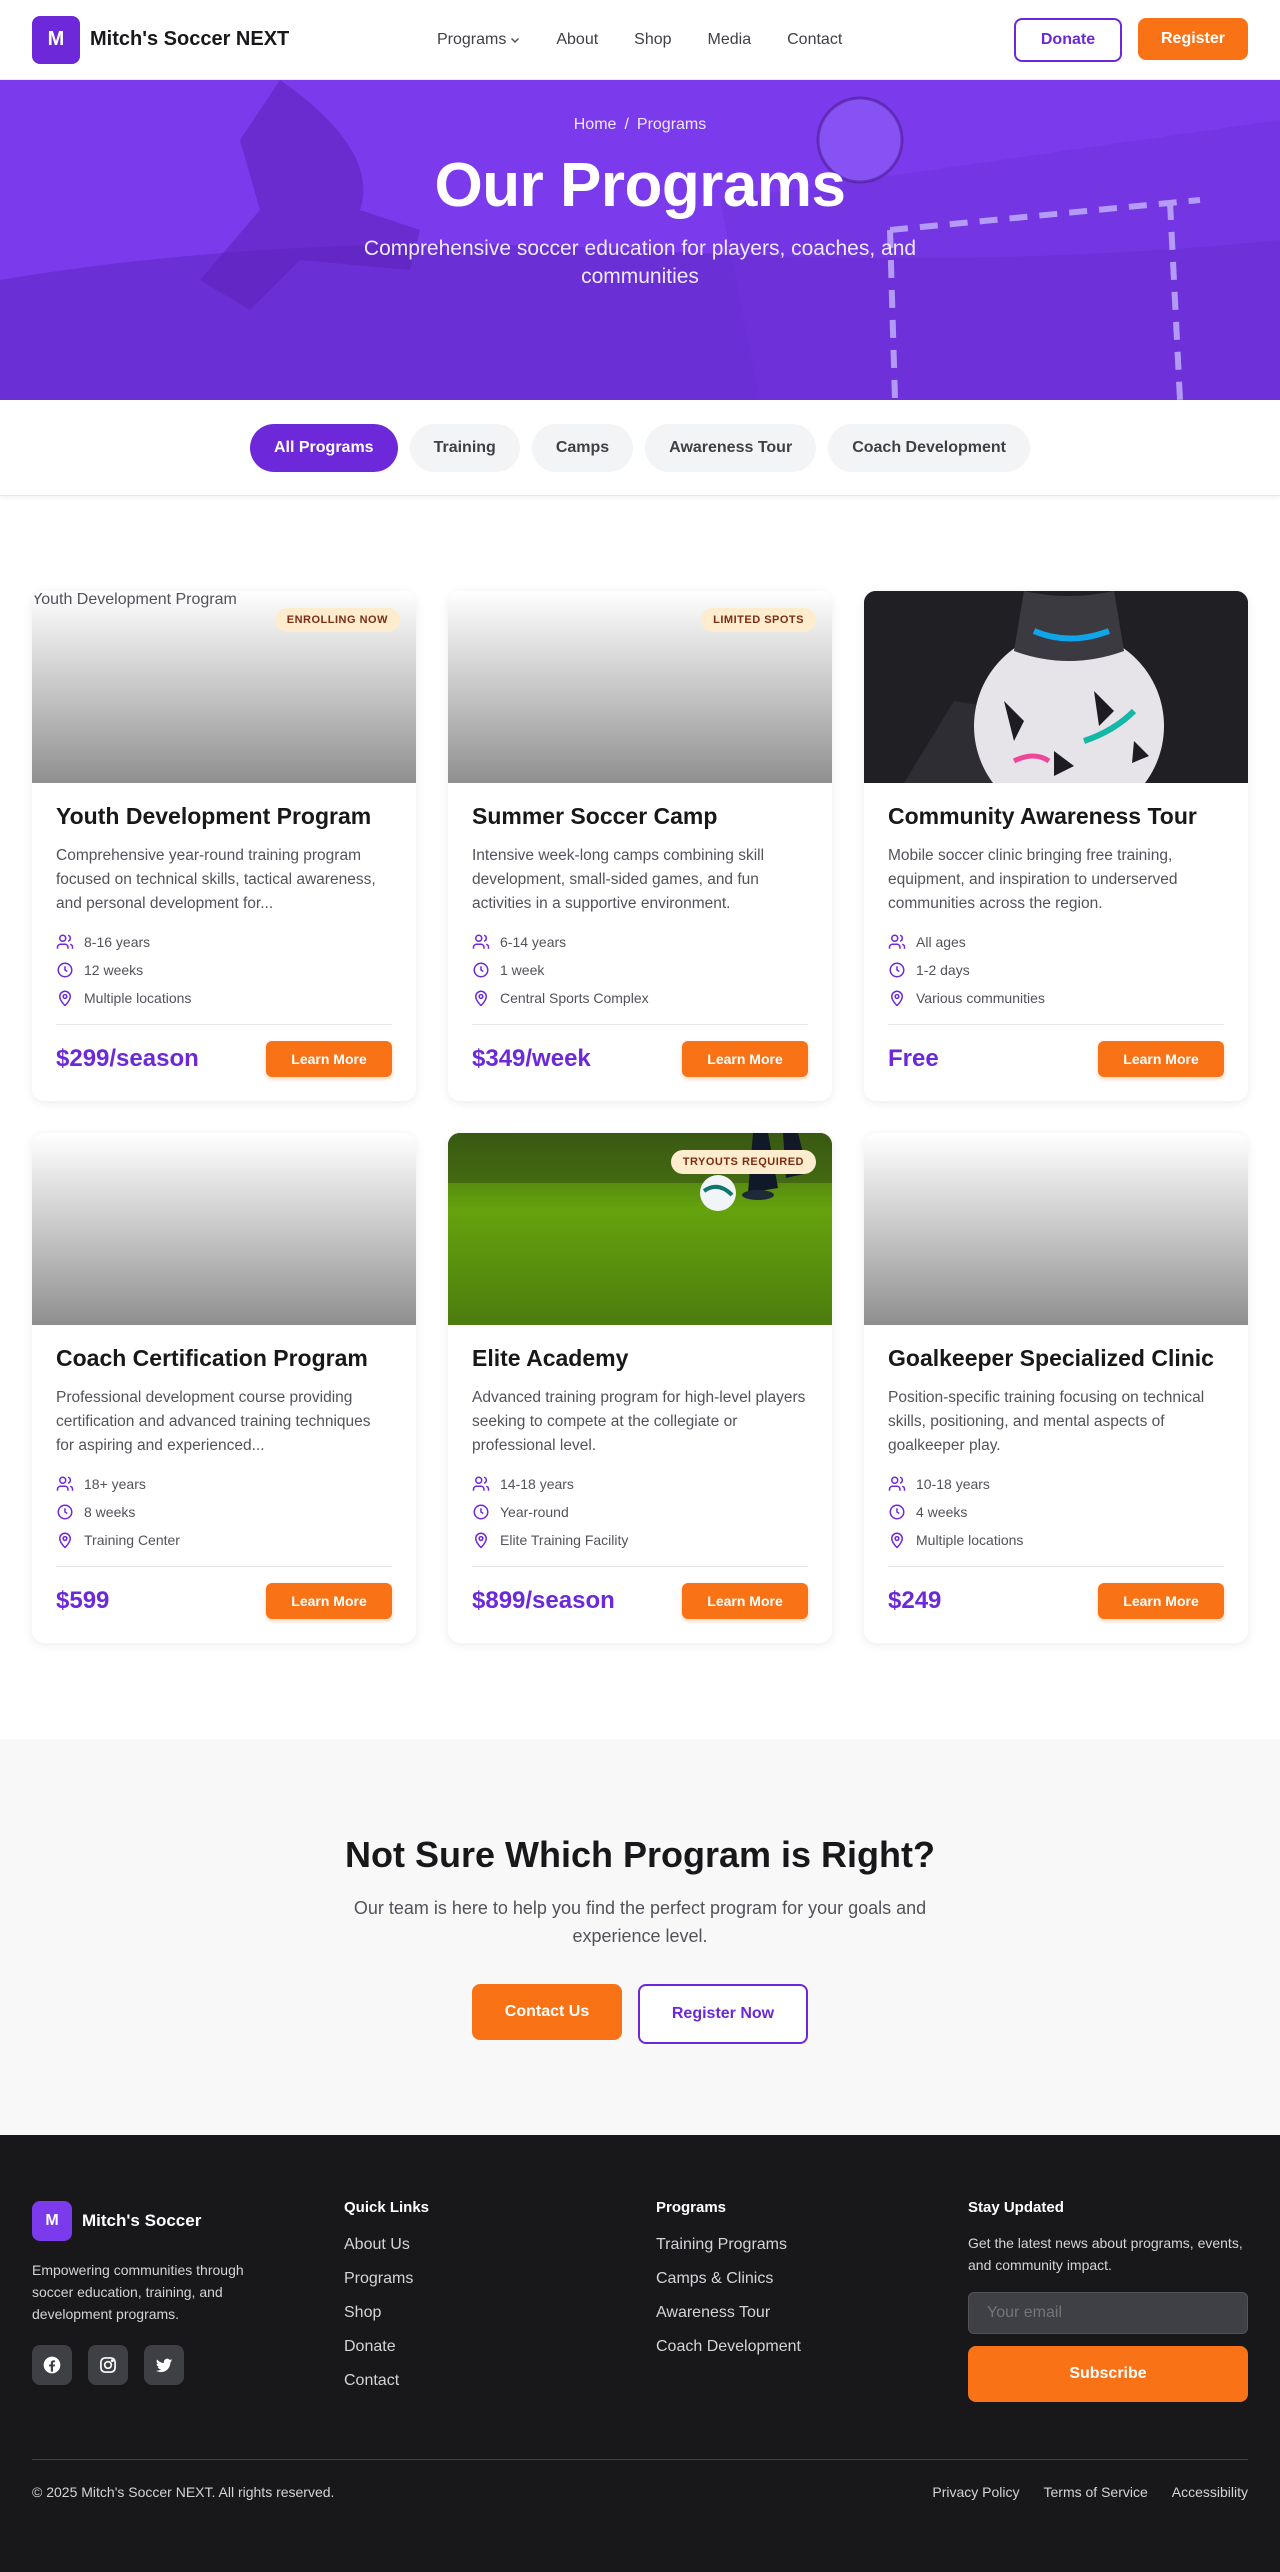  I want to click on program-image: TRYOUTS REQUIRED, so click(640, 1229).